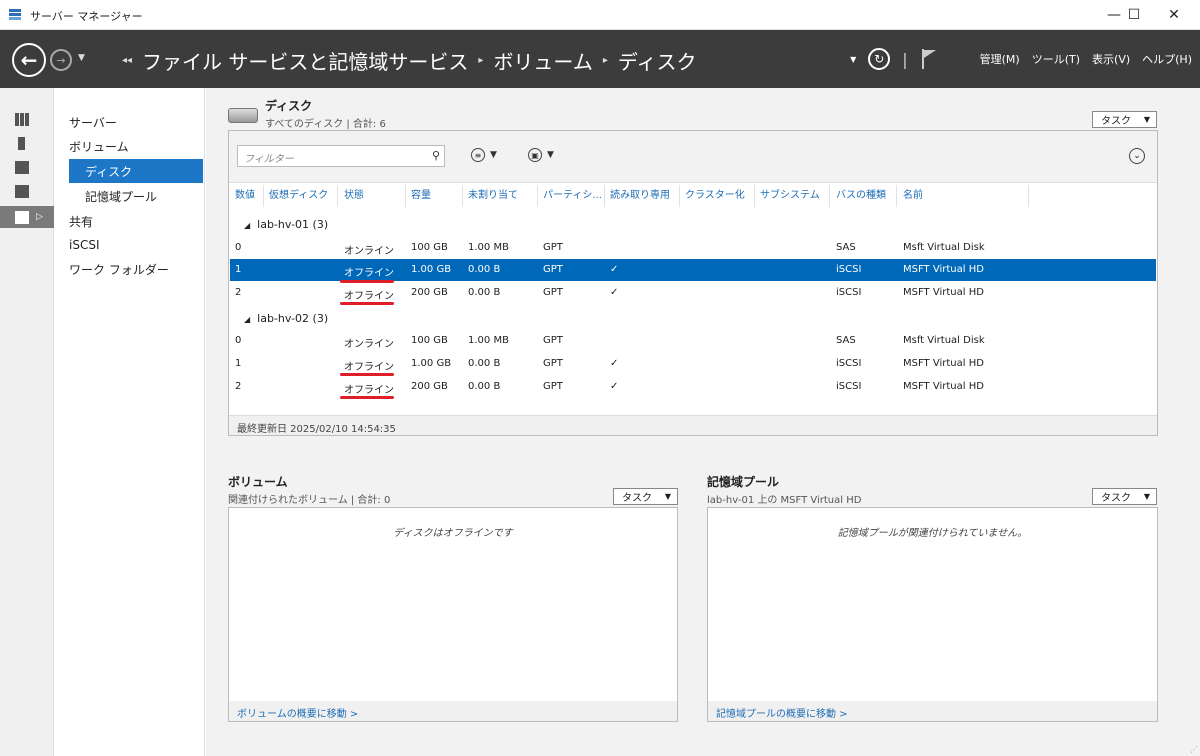  Describe the element at coordinates (1194, 749) in the screenshot. I see `resize-grip-icon: ⋰` at that location.